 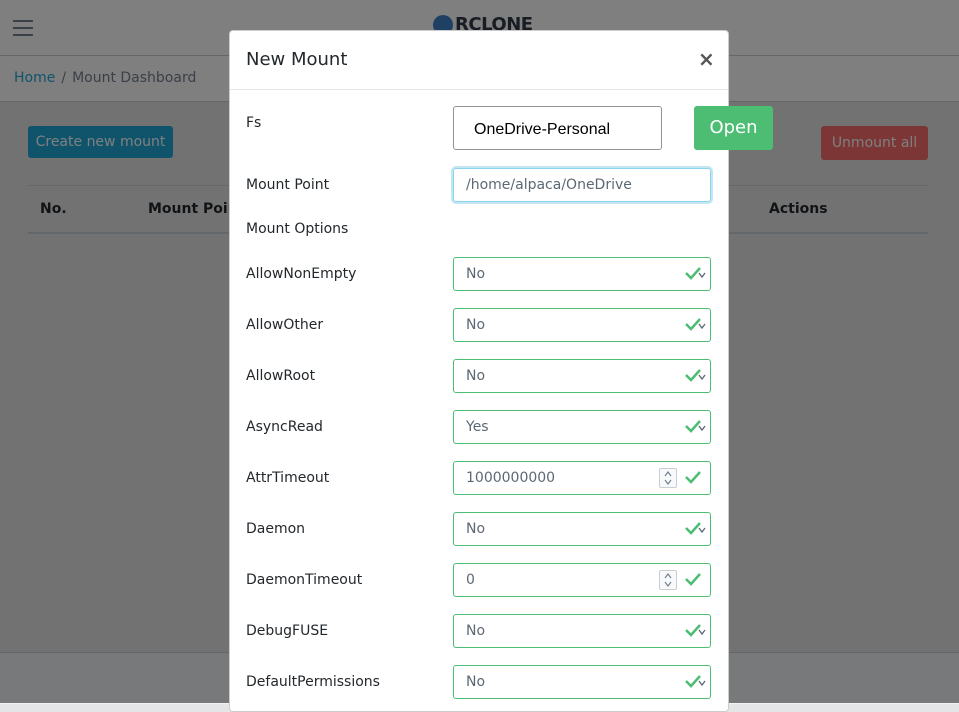 What do you see at coordinates (285, 325) in the screenshot?
I see `option-label-allowother: AllowOther` at bounding box center [285, 325].